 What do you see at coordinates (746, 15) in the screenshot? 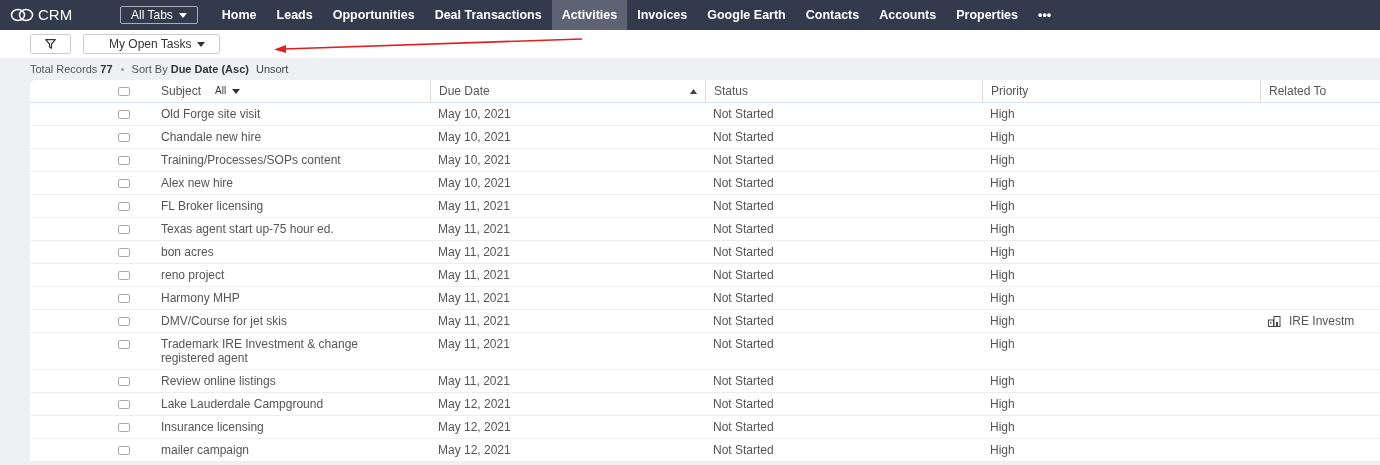
I see `nav-tab: Google Earth` at bounding box center [746, 15].